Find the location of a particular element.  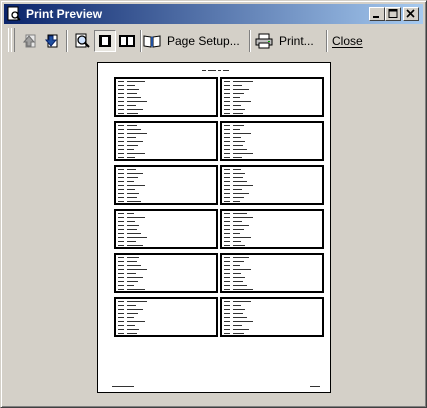

toolbar-separator is located at coordinates (250, 41).